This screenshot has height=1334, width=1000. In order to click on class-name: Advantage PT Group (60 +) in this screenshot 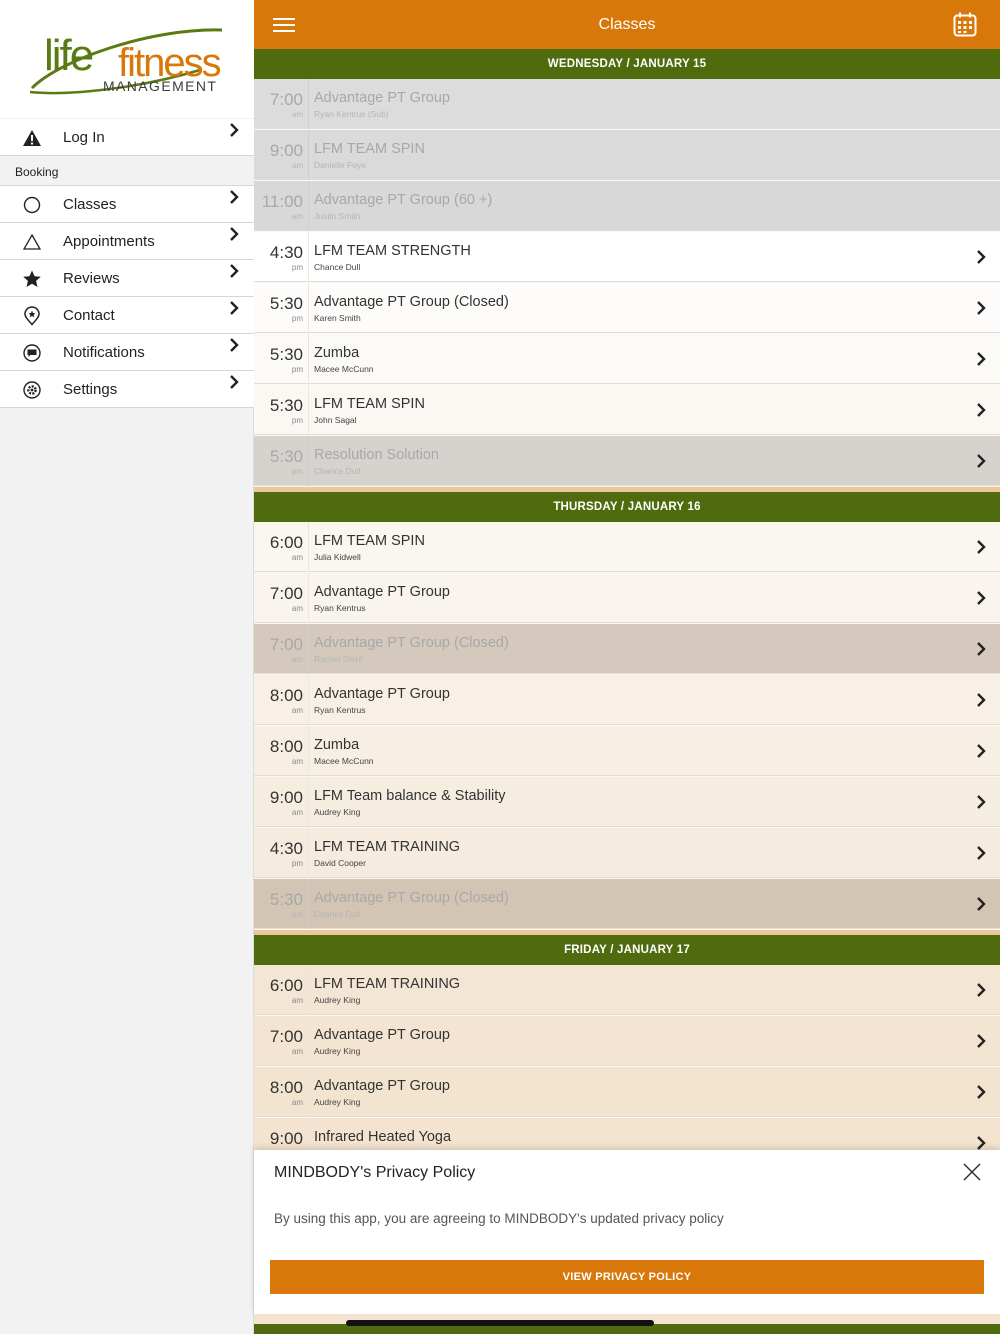, I will do `click(403, 200)`.